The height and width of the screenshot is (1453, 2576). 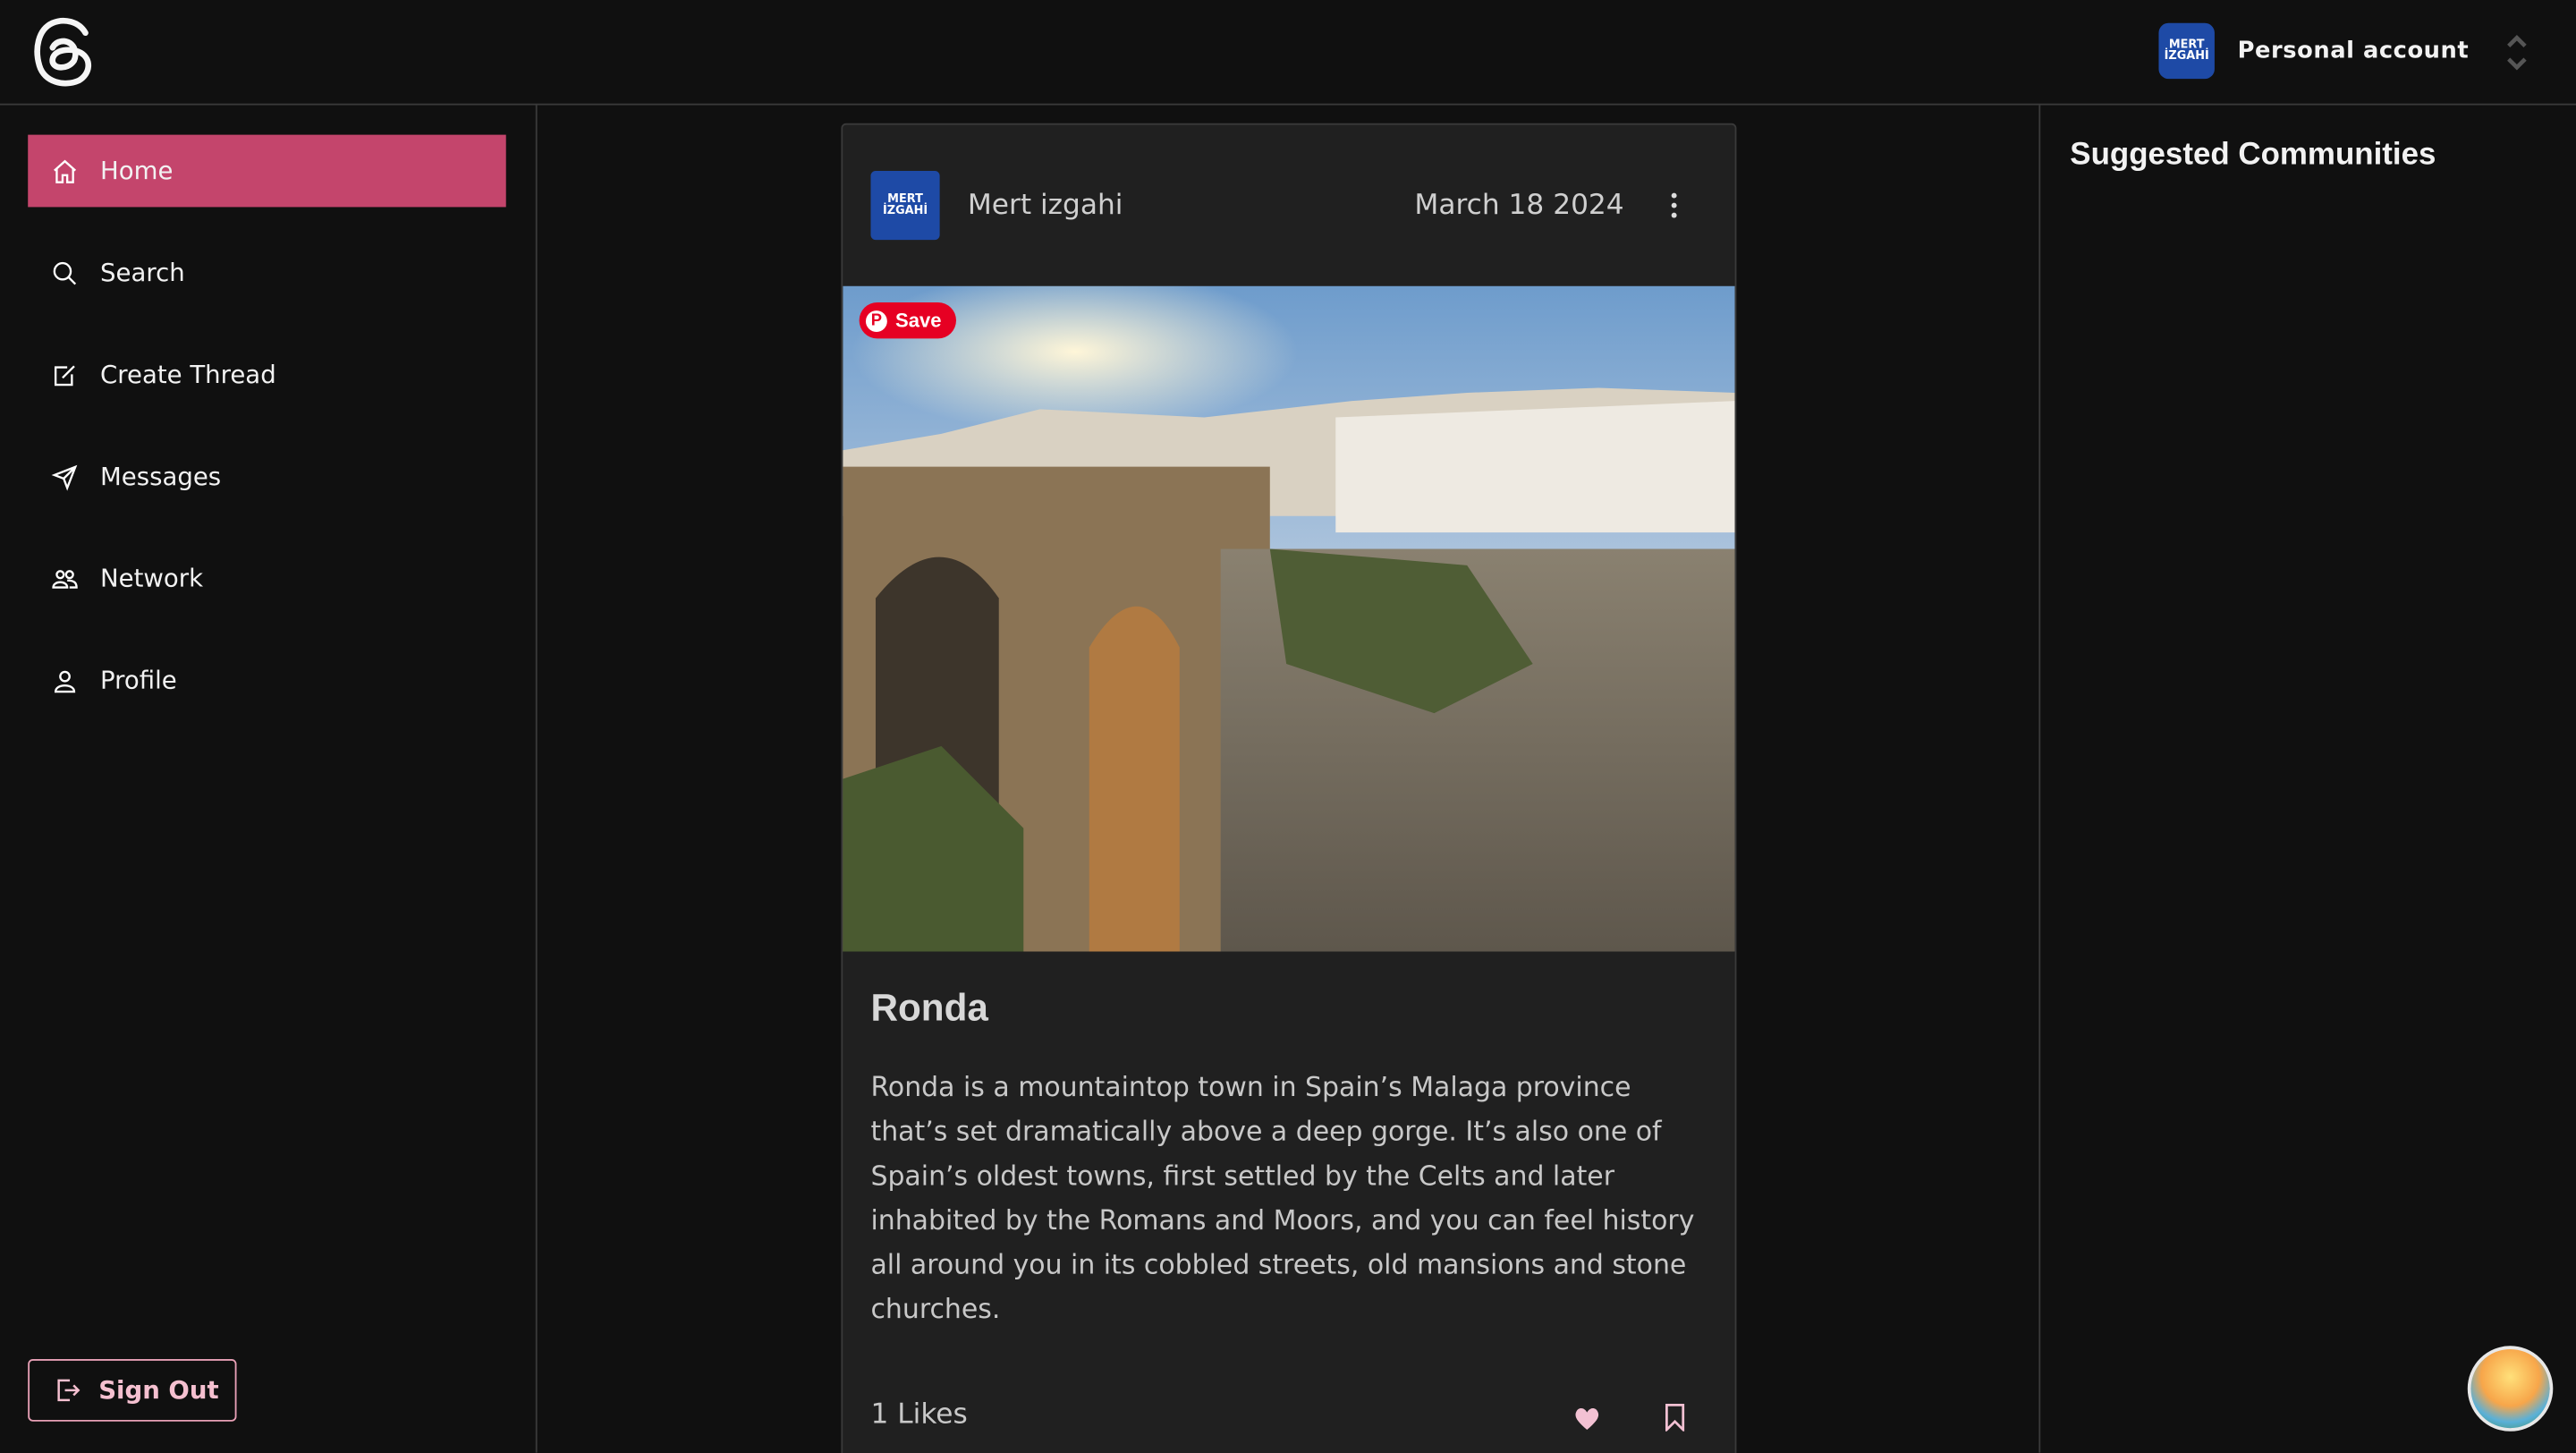 I want to click on sidebar-item-messages: Messages, so click(x=266, y=476).